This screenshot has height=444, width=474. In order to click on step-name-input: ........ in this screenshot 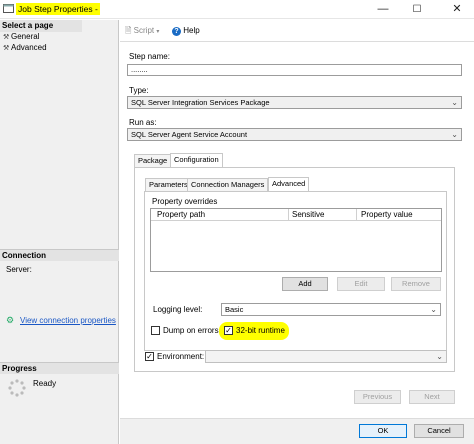, I will do `click(294, 70)`.